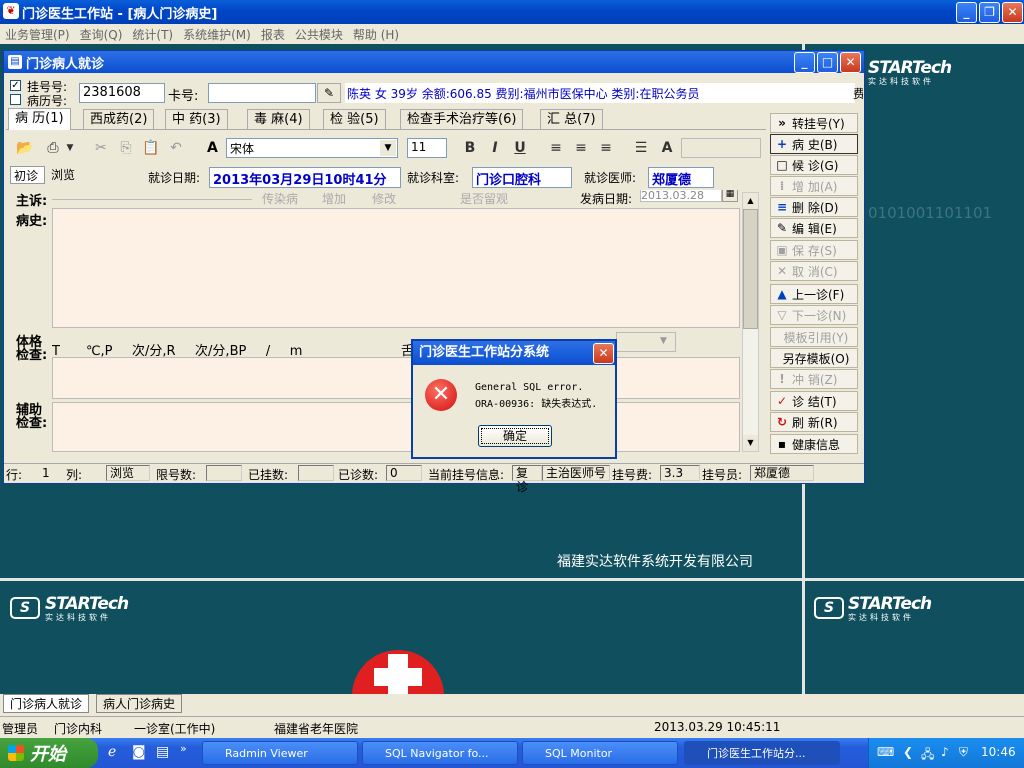  Describe the element at coordinates (804, 62) in the screenshot. I see `child-minimize-button: _` at that location.